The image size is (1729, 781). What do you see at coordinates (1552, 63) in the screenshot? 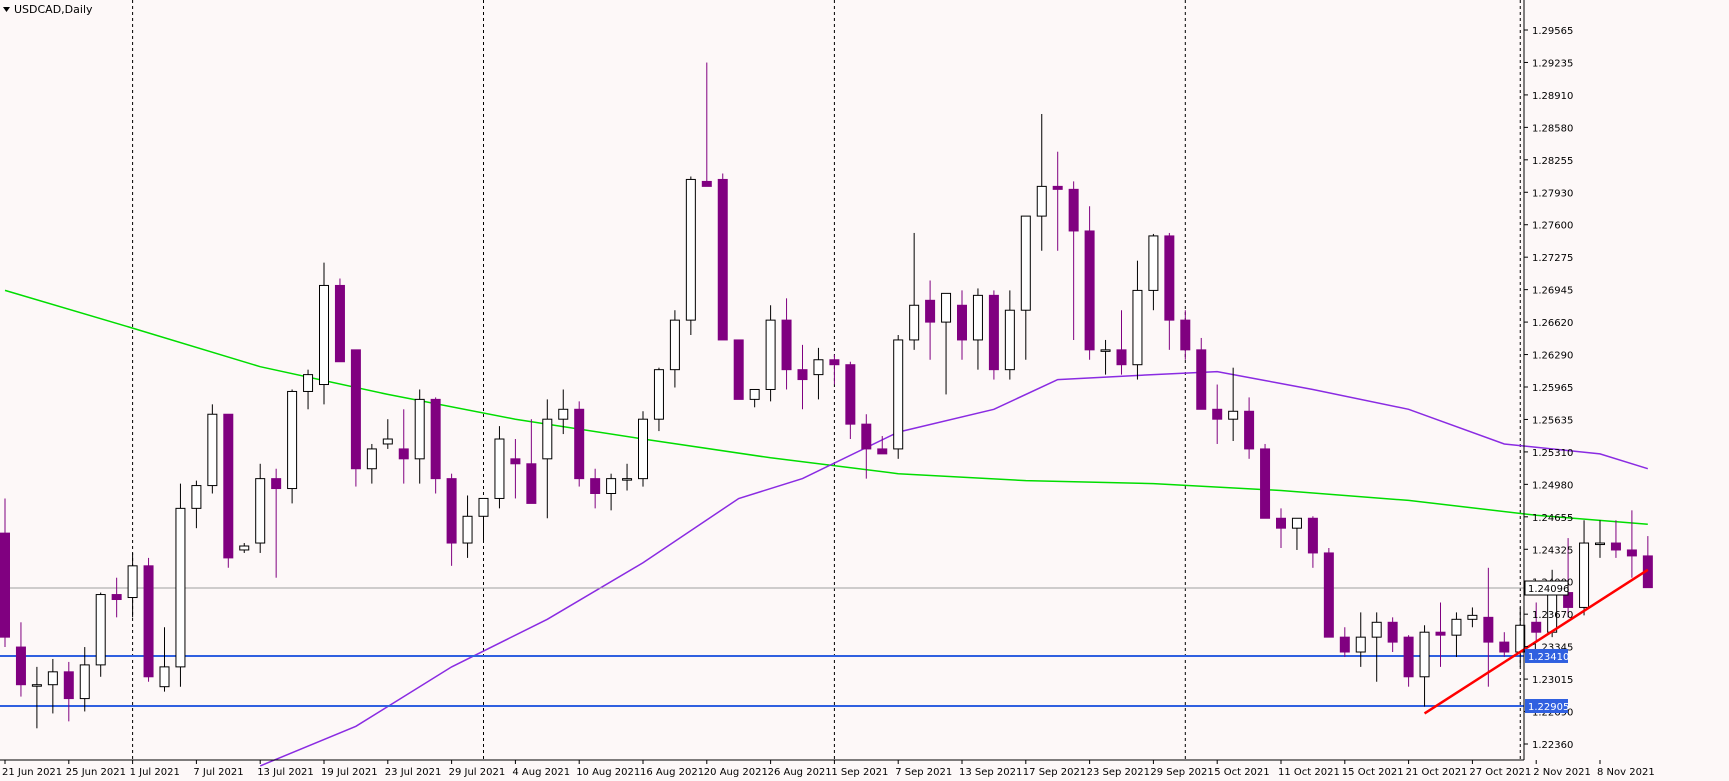
I see `price-tick-label: 1.29235` at bounding box center [1552, 63].